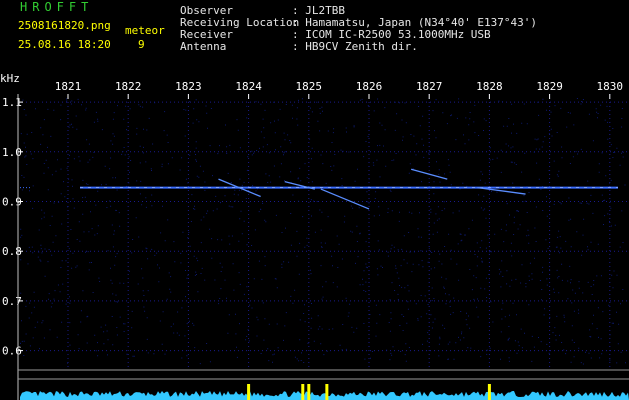 The width and height of the screenshot is (629, 400). What do you see at coordinates (188, 86) in the screenshot?
I see `x-tick-label: 1823` at bounding box center [188, 86].